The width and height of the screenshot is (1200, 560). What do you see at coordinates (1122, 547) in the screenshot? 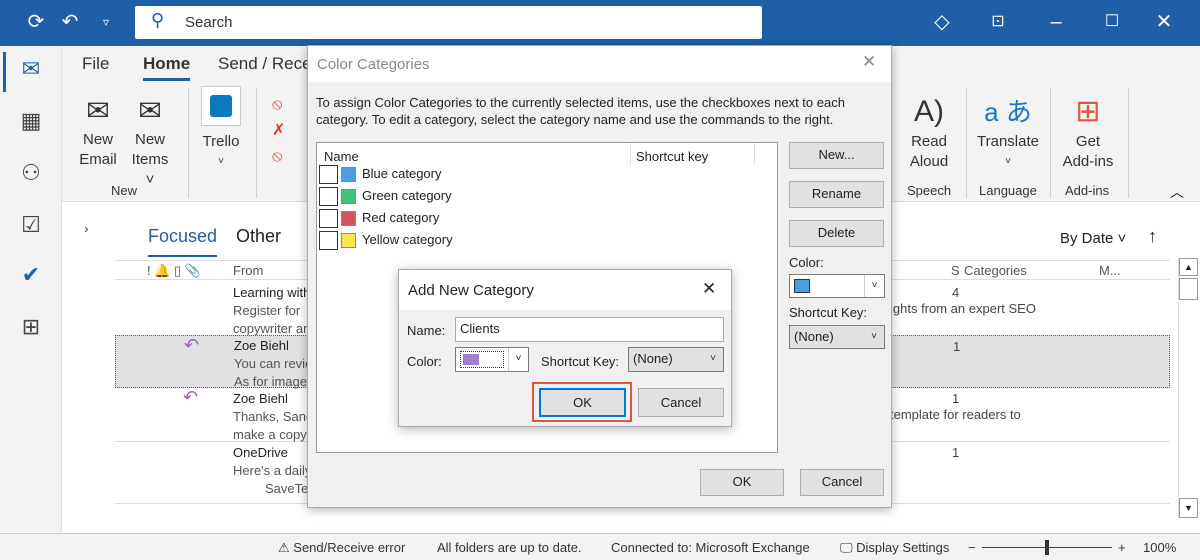
I see `zoom-in-icon: +` at bounding box center [1122, 547].